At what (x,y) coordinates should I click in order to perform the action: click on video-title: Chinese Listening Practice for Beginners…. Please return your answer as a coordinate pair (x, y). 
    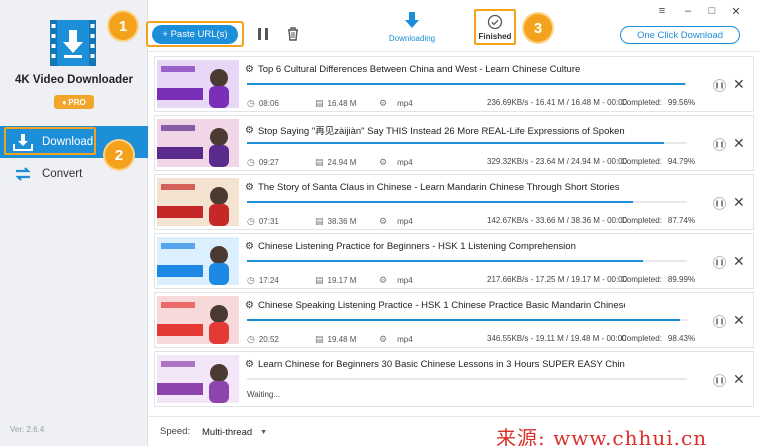
    Looking at the image, I should click on (416, 246).